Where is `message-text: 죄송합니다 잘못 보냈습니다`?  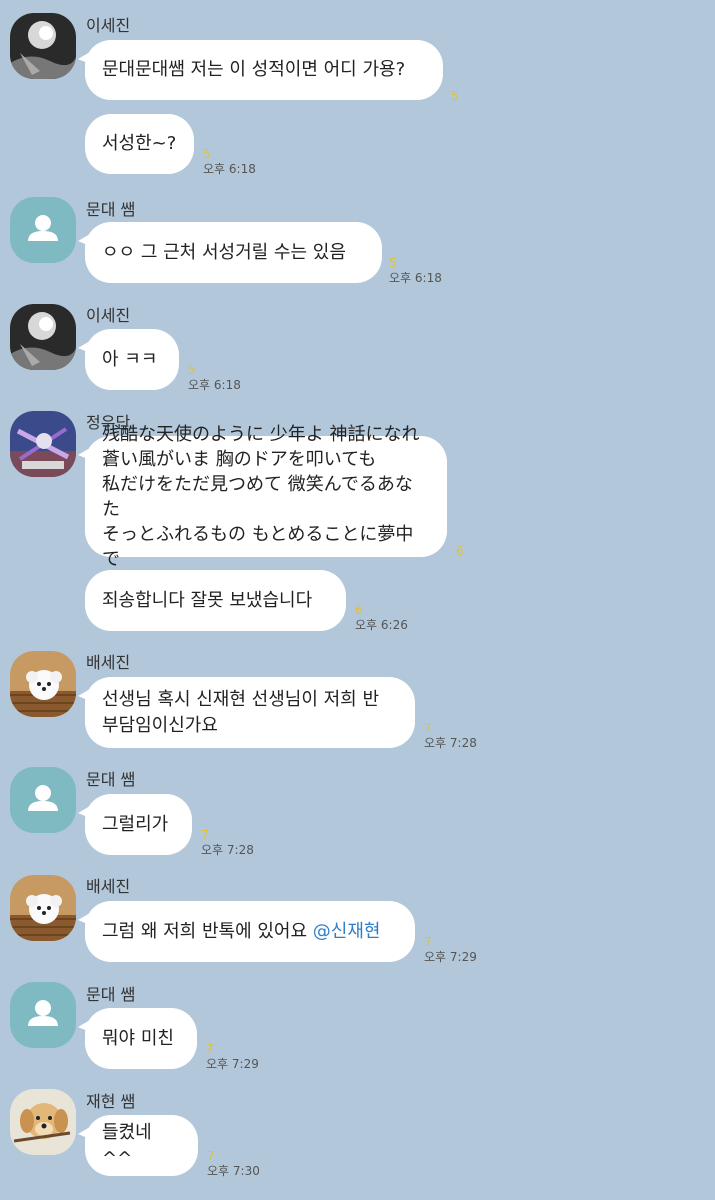 message-text: 죄송합니다 잘못 보냈습니다 is located at coordinates (207, 600).